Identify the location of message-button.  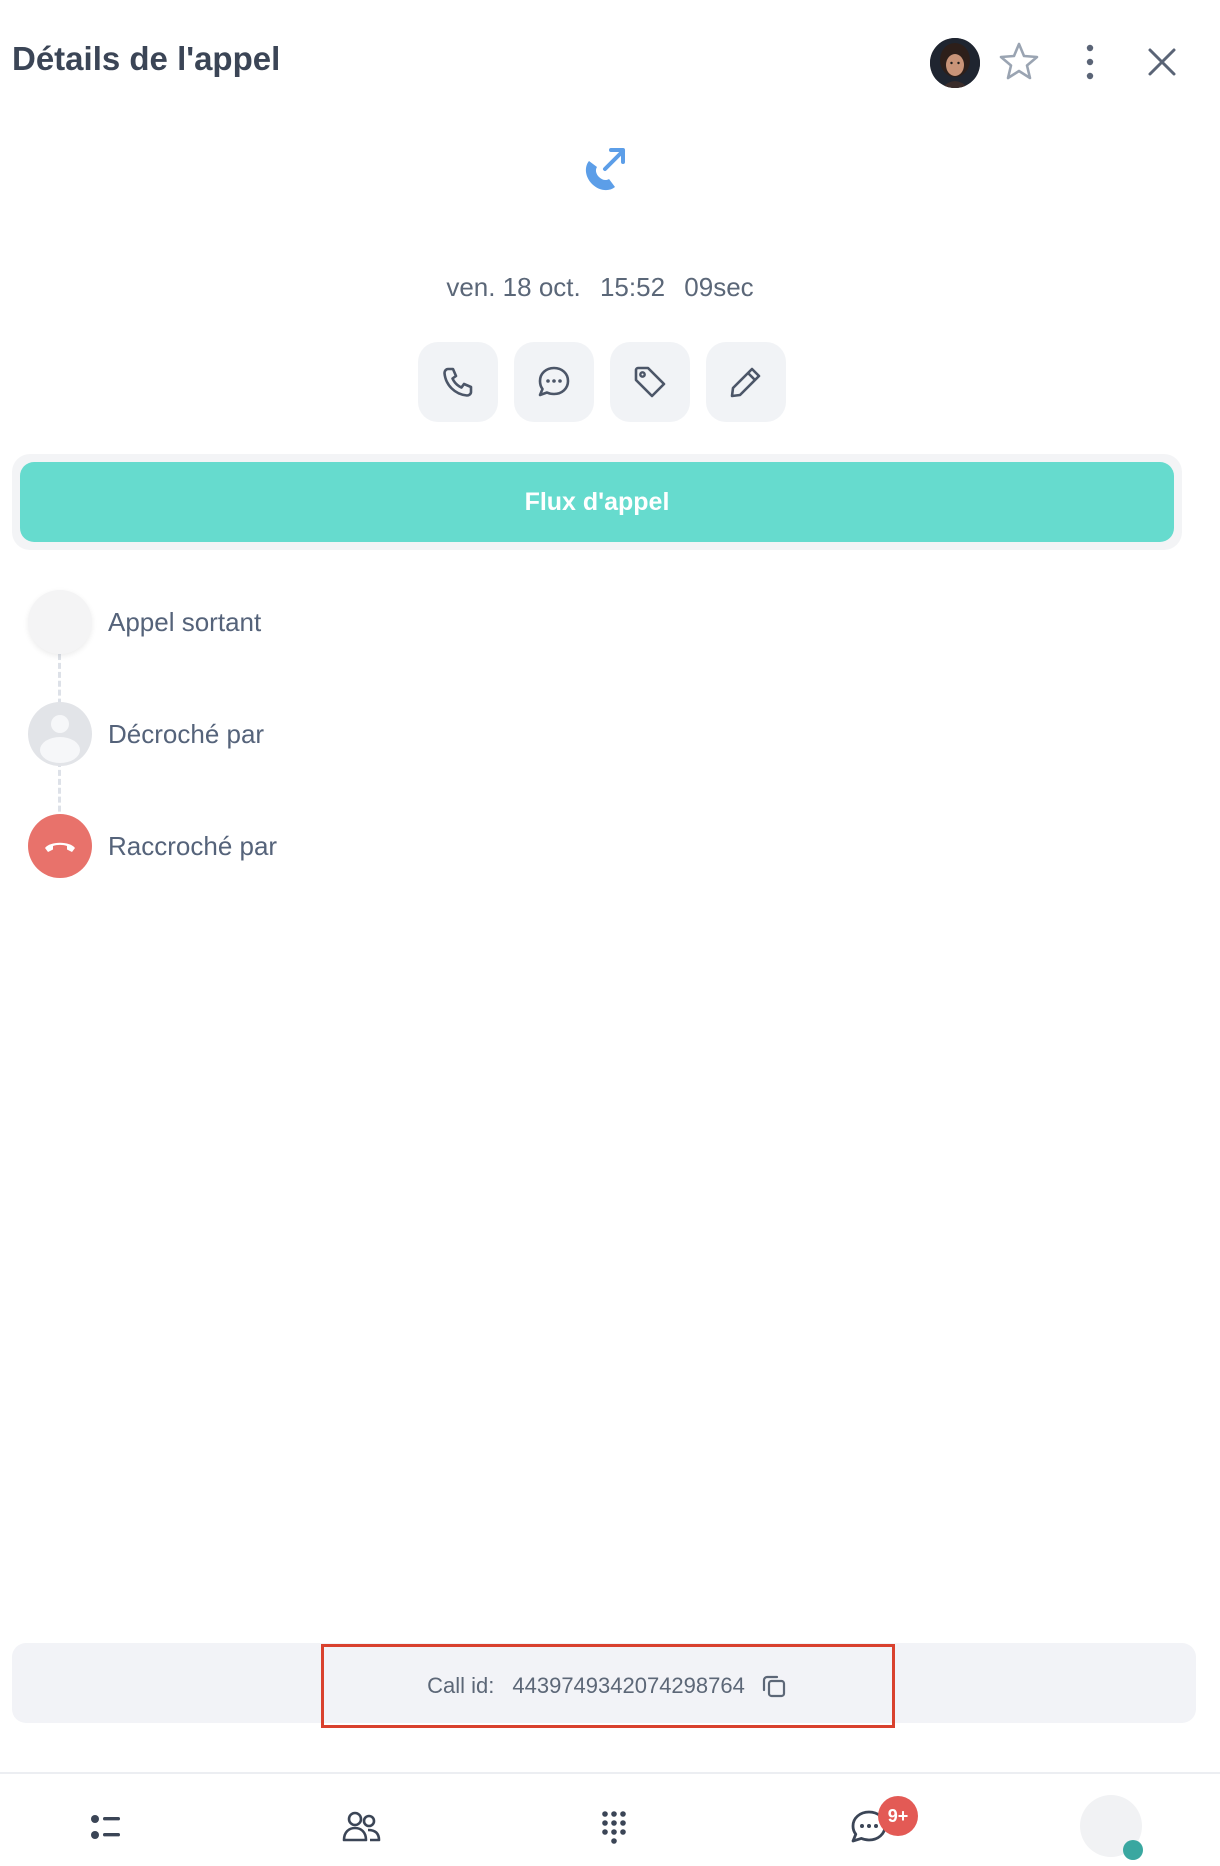
(554, 382).